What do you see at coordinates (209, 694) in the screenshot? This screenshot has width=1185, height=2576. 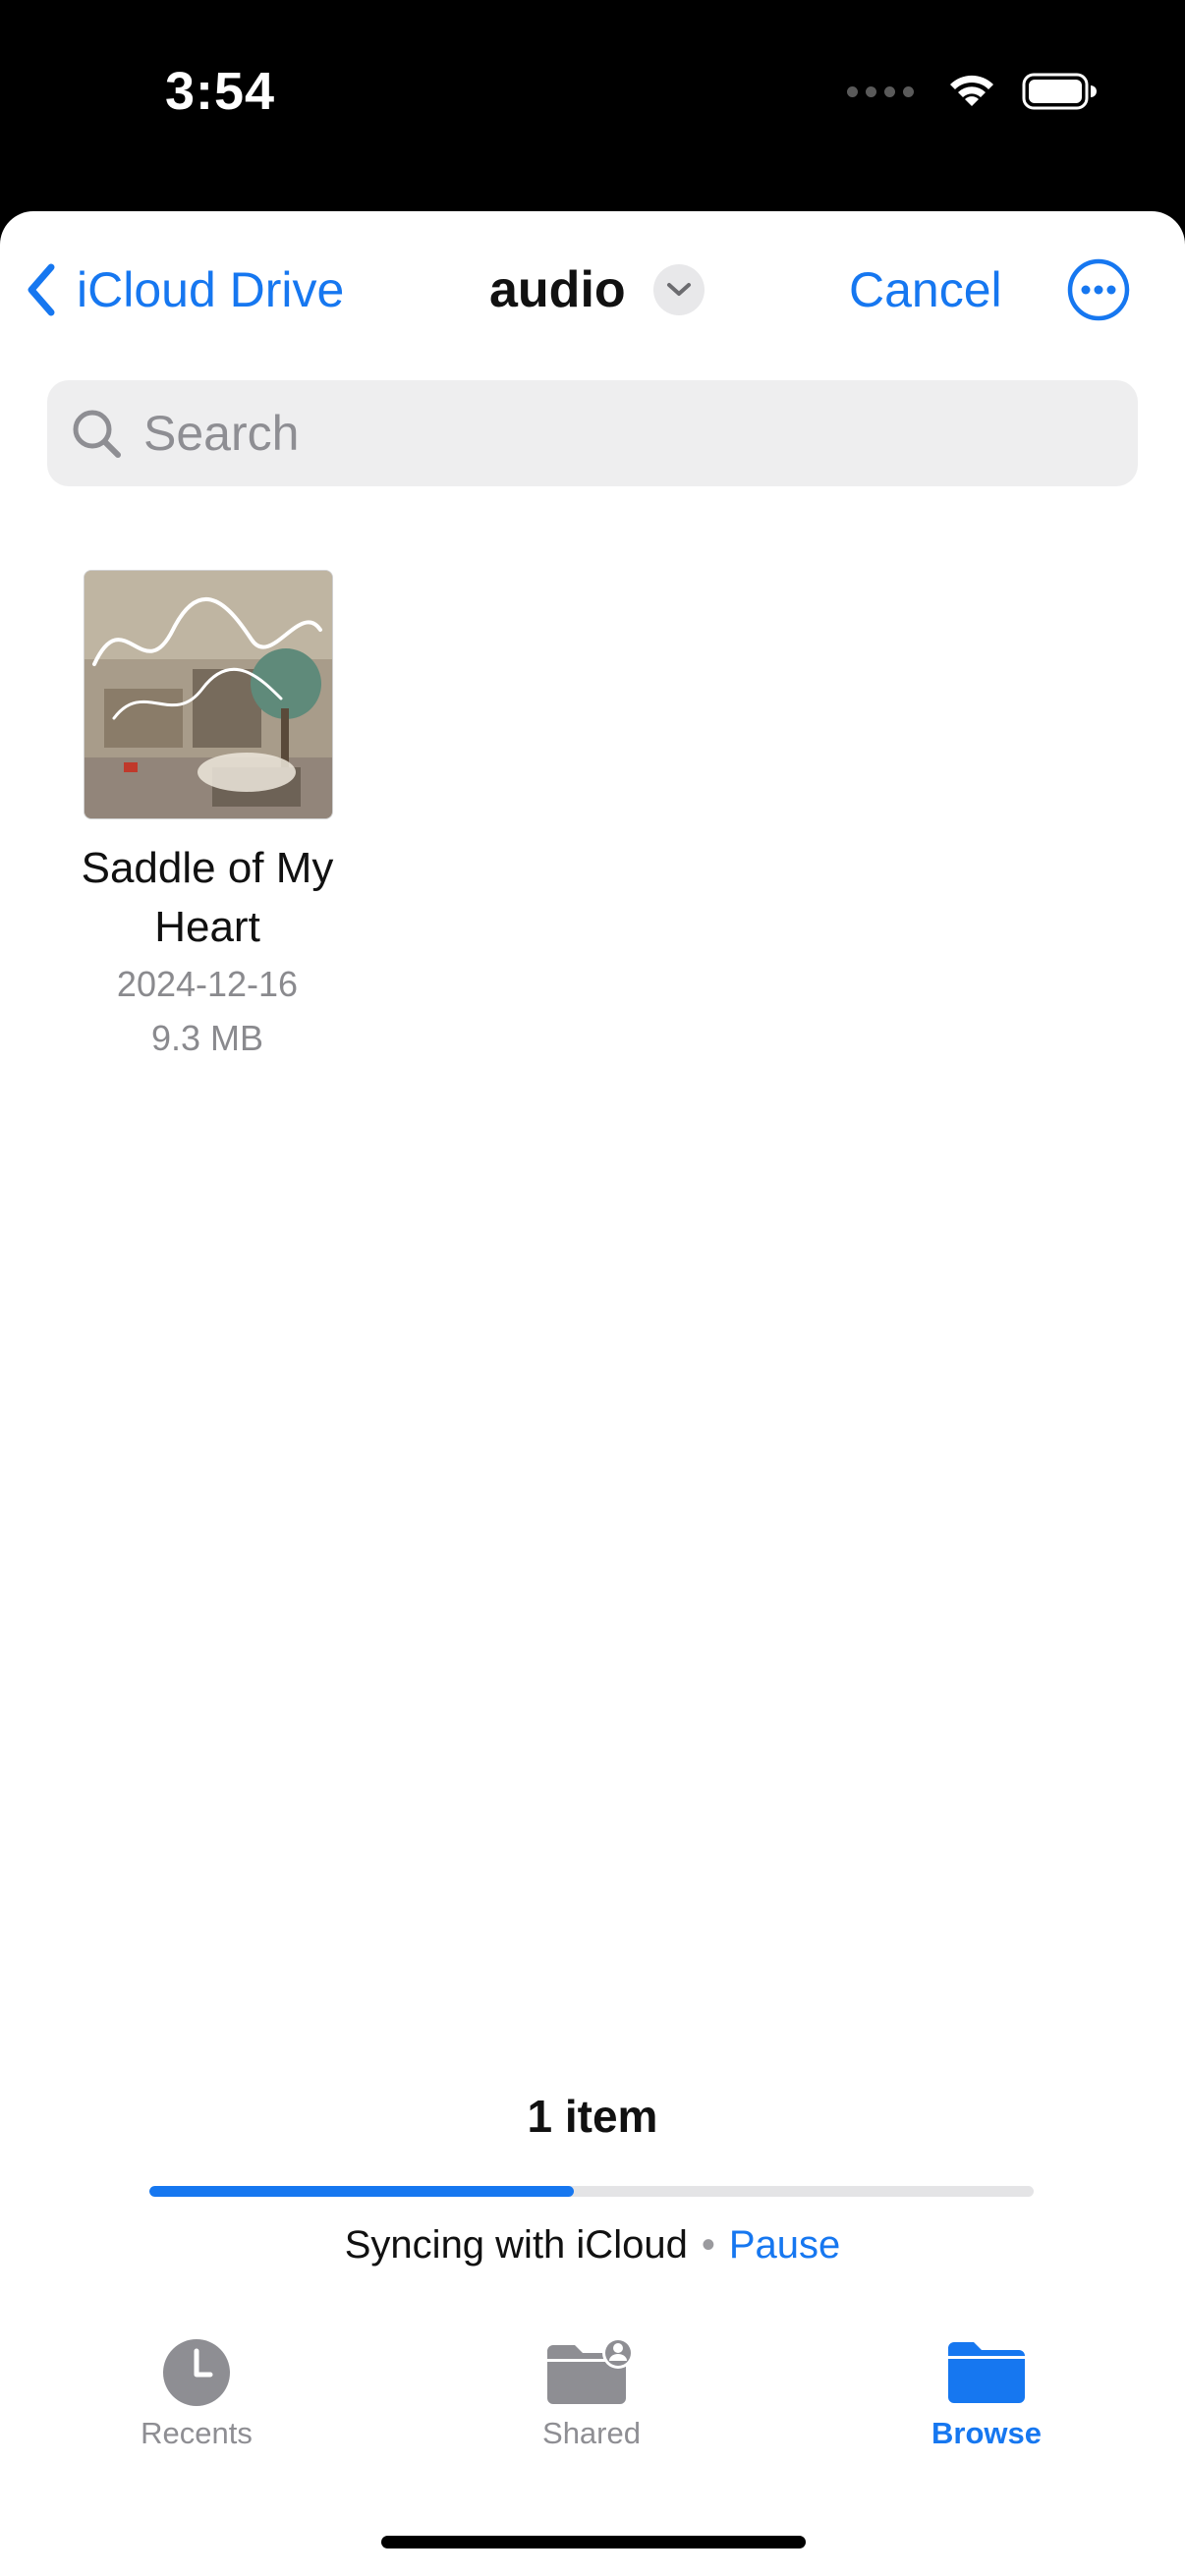 I see `album-artwork-thumbnail` at bounding box center [209, 694].